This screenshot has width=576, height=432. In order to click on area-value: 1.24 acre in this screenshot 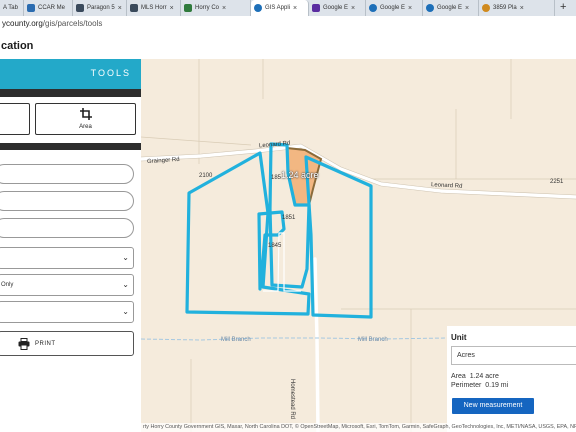, I will do `click(484, 376)`.